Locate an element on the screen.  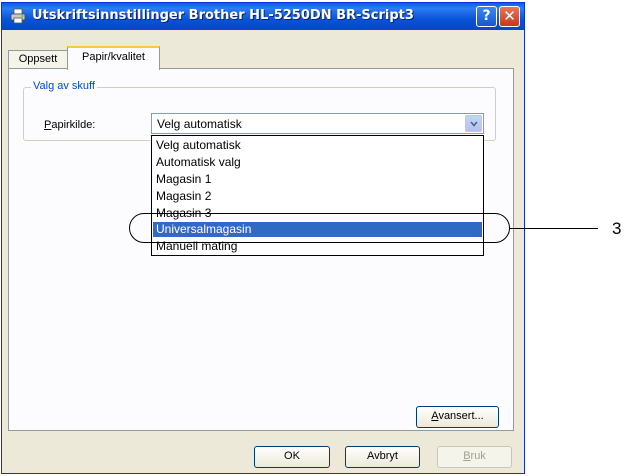
ok-button: OK is located at coordinates (292, 457).